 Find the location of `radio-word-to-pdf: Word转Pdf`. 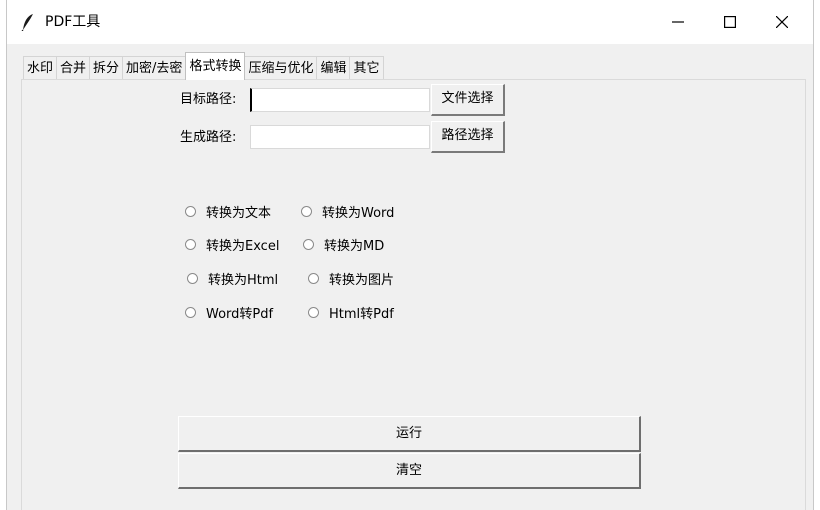

radio-word-to-pdf: Word转Pdf is located at coordinates (229, 312).